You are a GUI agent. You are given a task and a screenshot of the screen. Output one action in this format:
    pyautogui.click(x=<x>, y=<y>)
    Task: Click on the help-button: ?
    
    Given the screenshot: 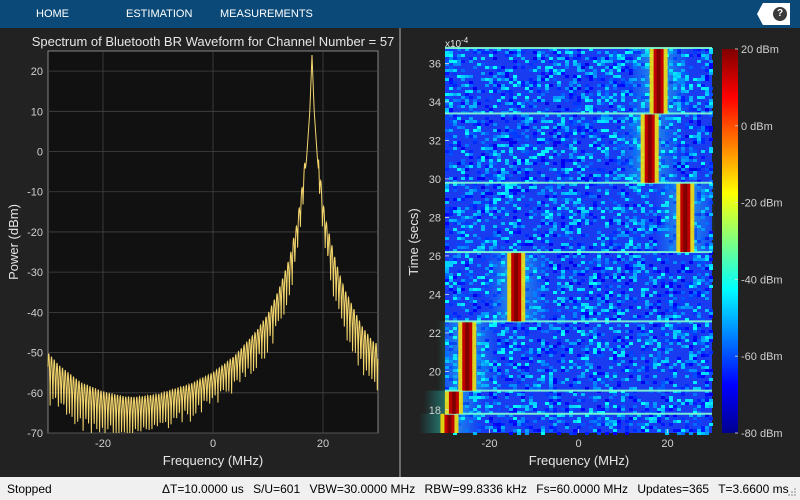 What is the action you would take?
    pyautogui.click(x=773, y=14)
    